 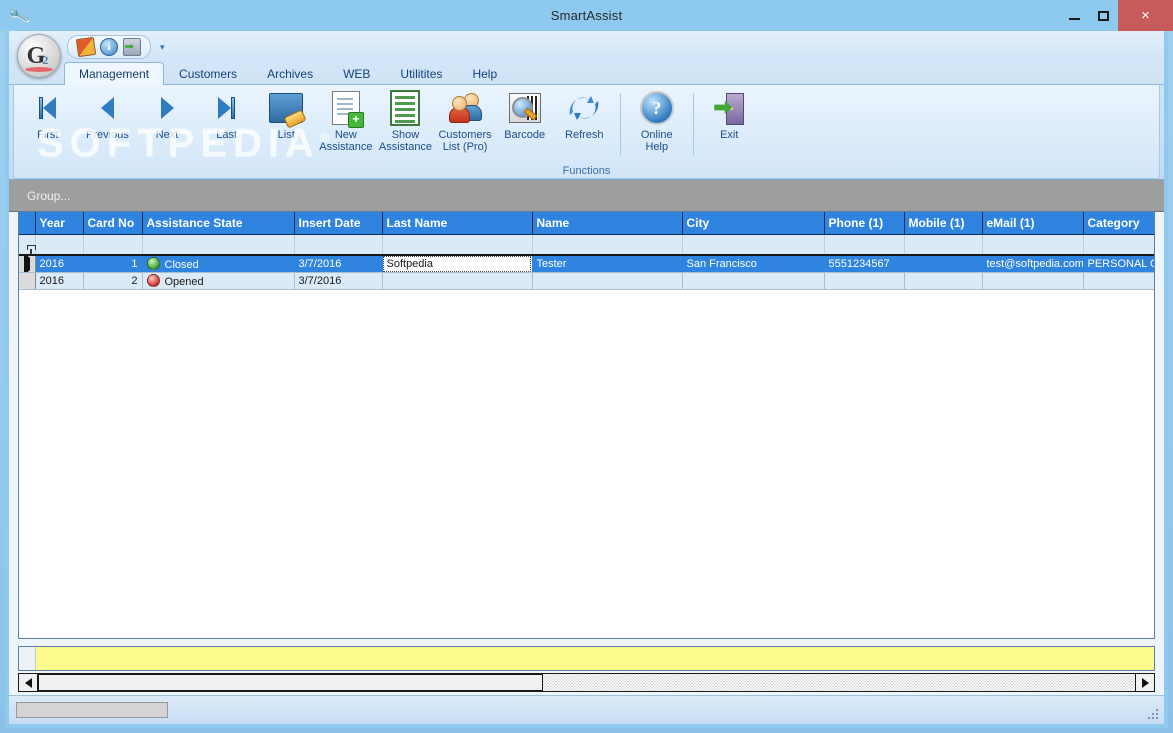 What do you see at coordinates (113, 264) in the screenshot?
I see `cell-card-no: 1` at bounding box center [113, 264].